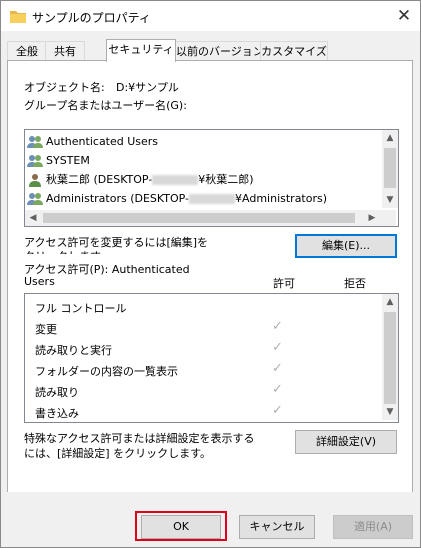 Image resolution: width=421 pixels, height=548 pixels. I want to click on title-bar: サンプルのプロパティ ✕, so click(210, 16).